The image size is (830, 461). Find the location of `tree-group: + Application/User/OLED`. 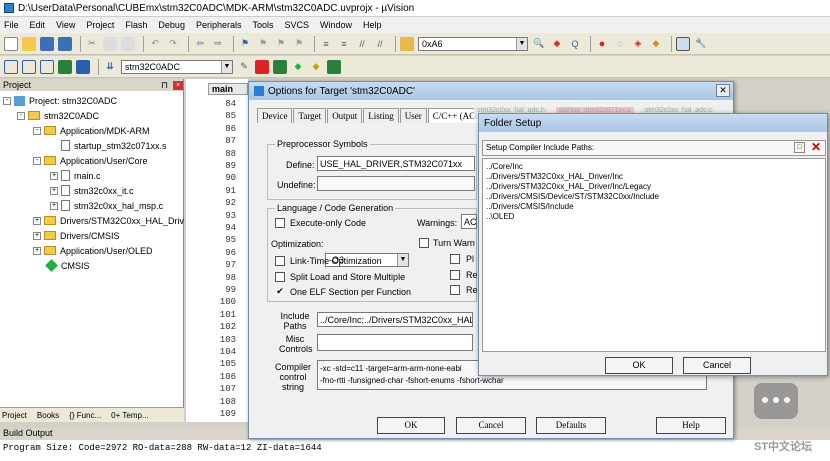

tree-group: + Application/User/OLED is located at coordinates (93, 250).